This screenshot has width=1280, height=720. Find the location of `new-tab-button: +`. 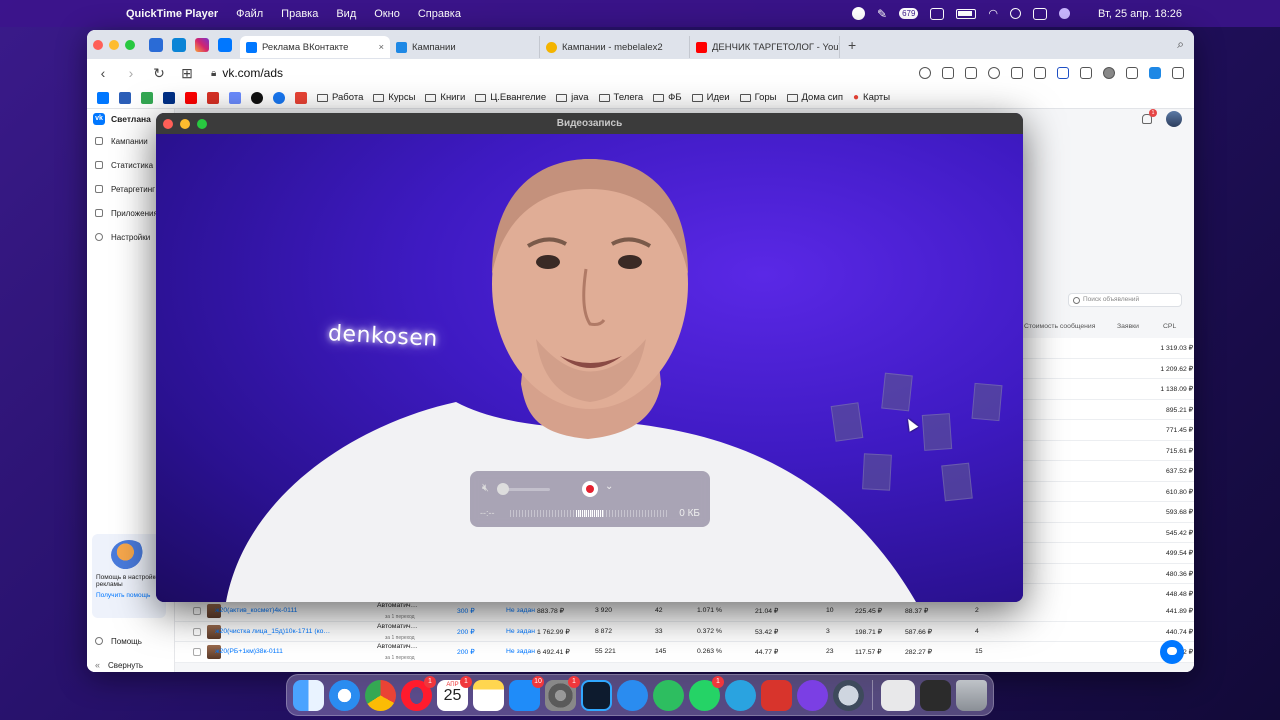

new-tab-button: + is located at coordinates (852, 45).